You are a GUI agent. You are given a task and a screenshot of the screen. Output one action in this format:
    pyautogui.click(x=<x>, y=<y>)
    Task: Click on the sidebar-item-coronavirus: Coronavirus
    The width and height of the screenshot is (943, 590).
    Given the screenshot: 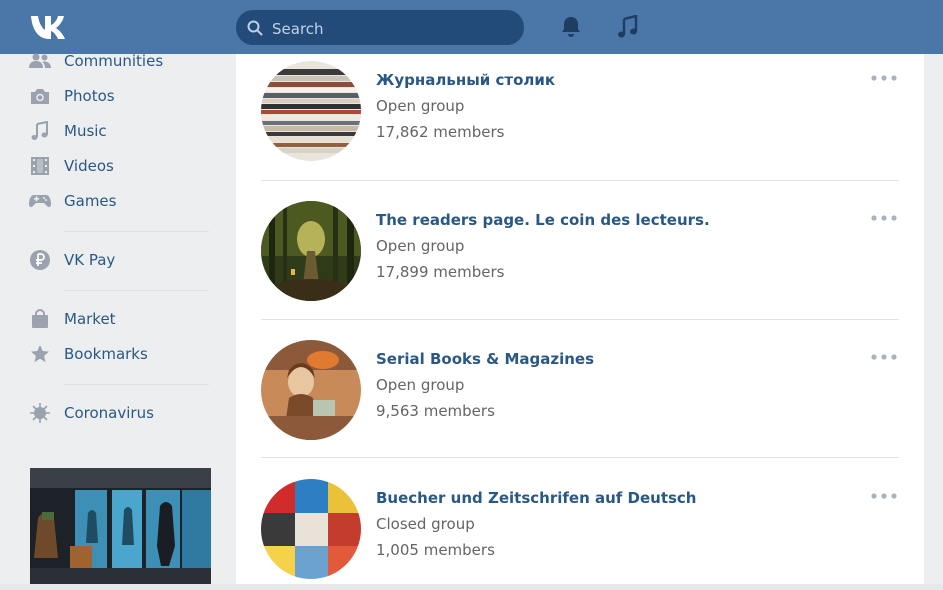 What is the action you would take?
    pyautogui.click(x=128, y=413)
    